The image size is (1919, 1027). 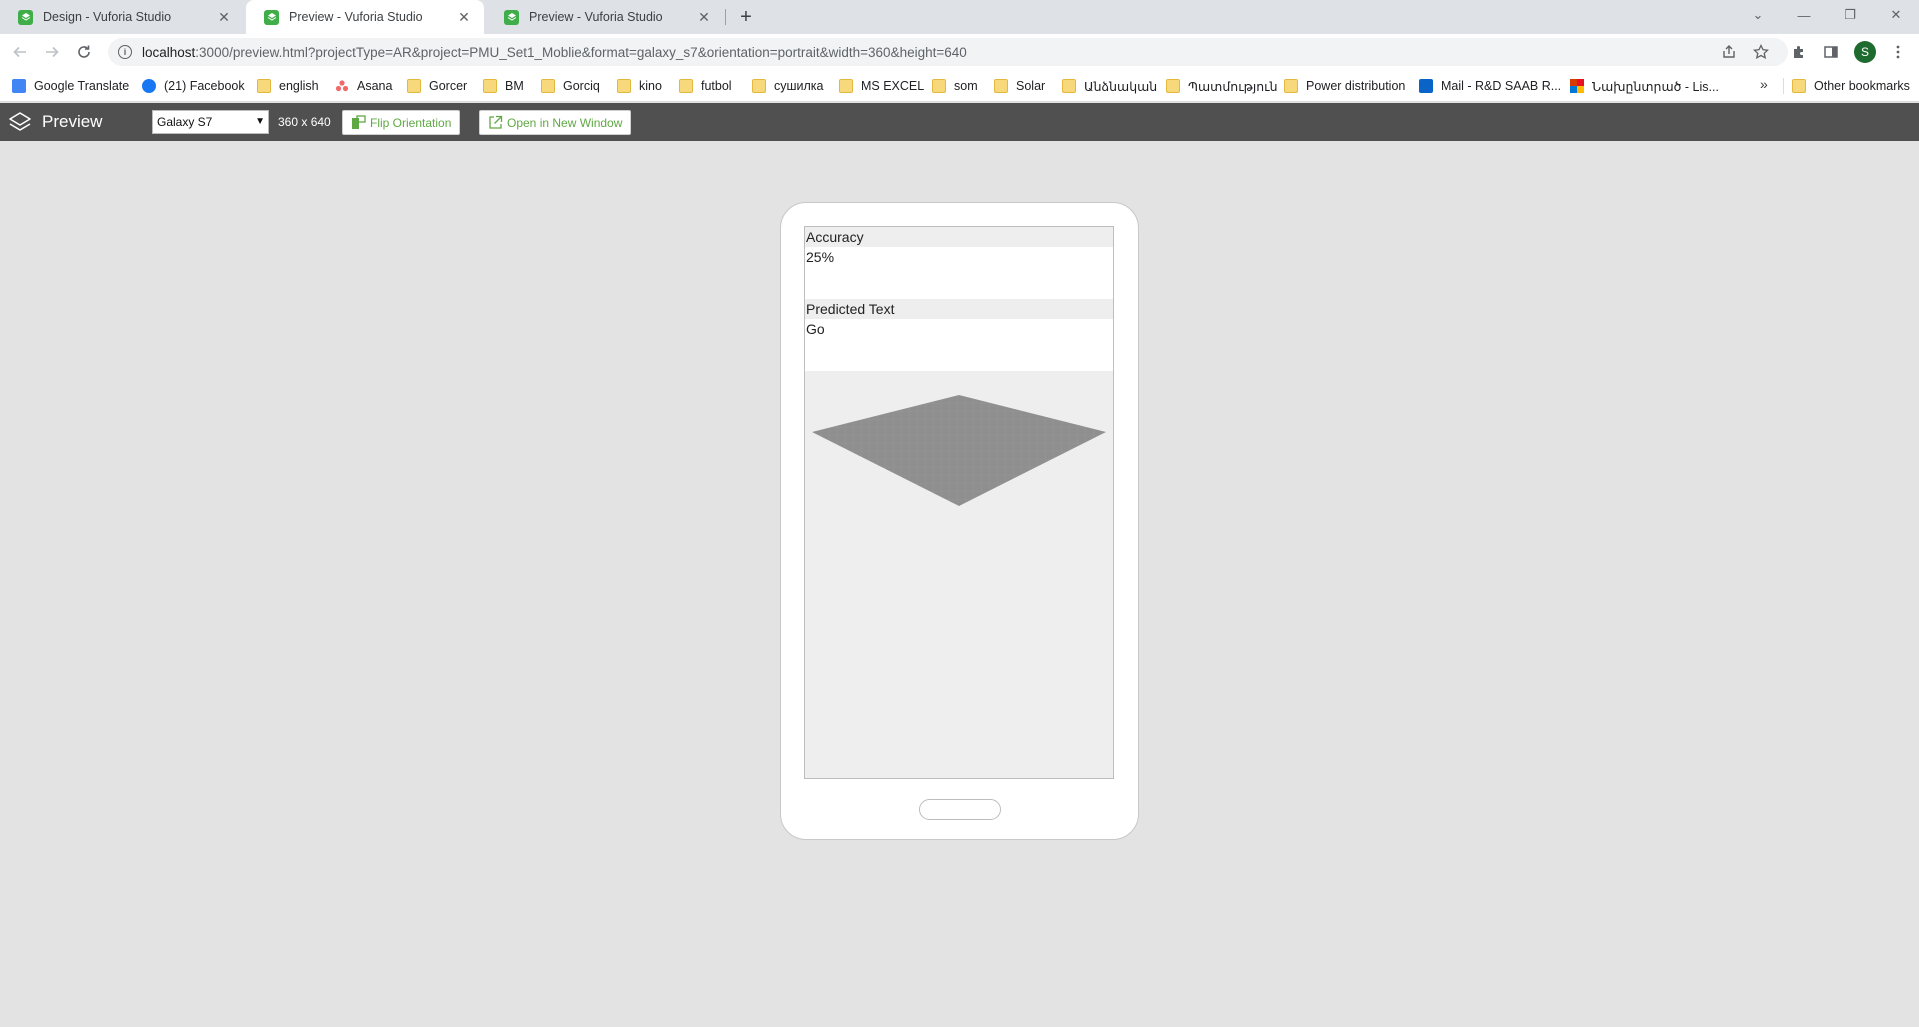 I want to click on ground-grid-plane, so click(x=959, y=450).